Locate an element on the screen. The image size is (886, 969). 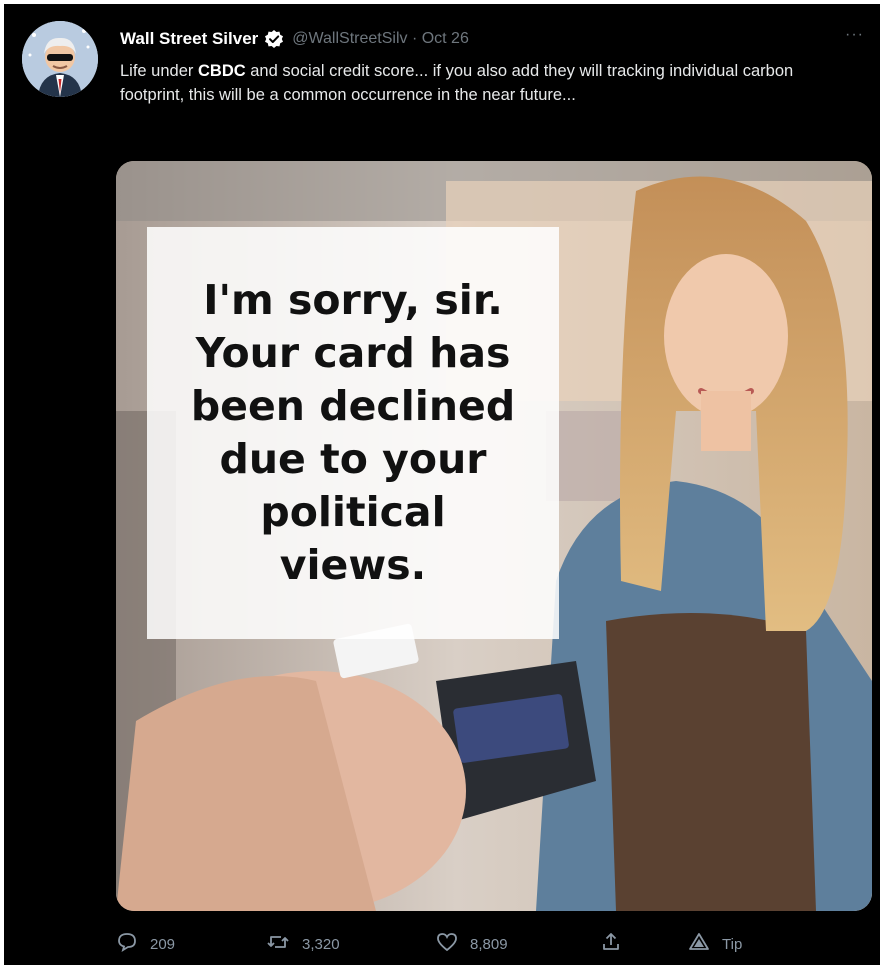
author-handle-date: @WallStreetSilv · Oct 26 is located at coordinates (380, 39).